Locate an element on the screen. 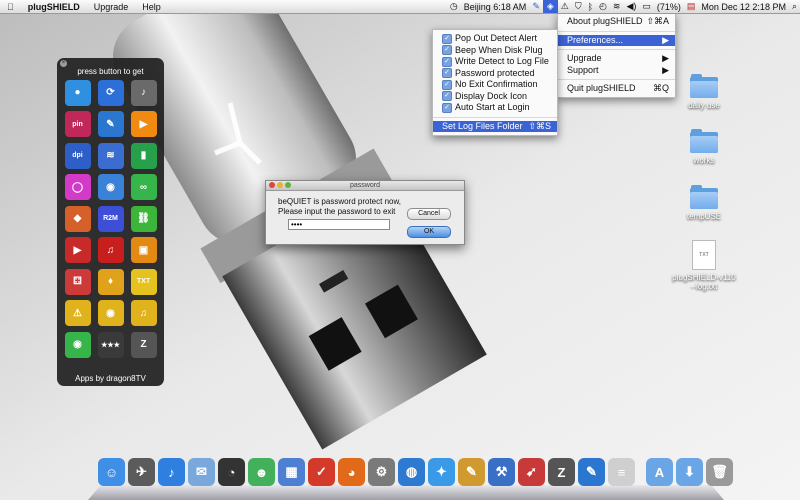 This screenshot has height=500, width=800. dpi-icon: dpi is located at coordinates (77, 155).